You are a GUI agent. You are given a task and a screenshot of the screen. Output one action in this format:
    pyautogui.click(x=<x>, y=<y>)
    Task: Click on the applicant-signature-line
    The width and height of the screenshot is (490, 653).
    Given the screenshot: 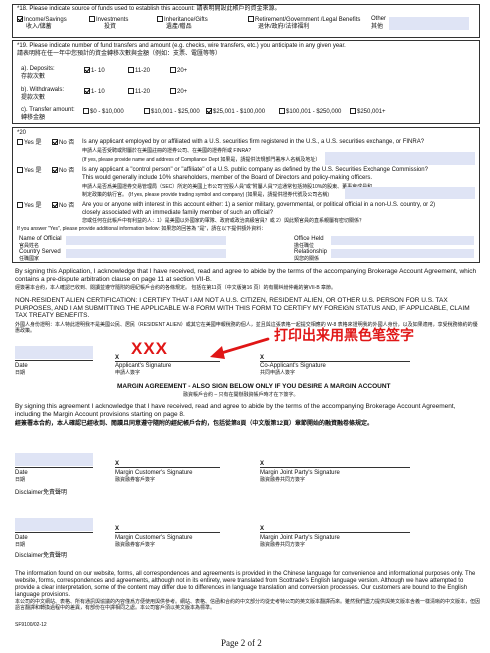 What is the action you would take?
    pyautogui.click(x=167, y=361)
    